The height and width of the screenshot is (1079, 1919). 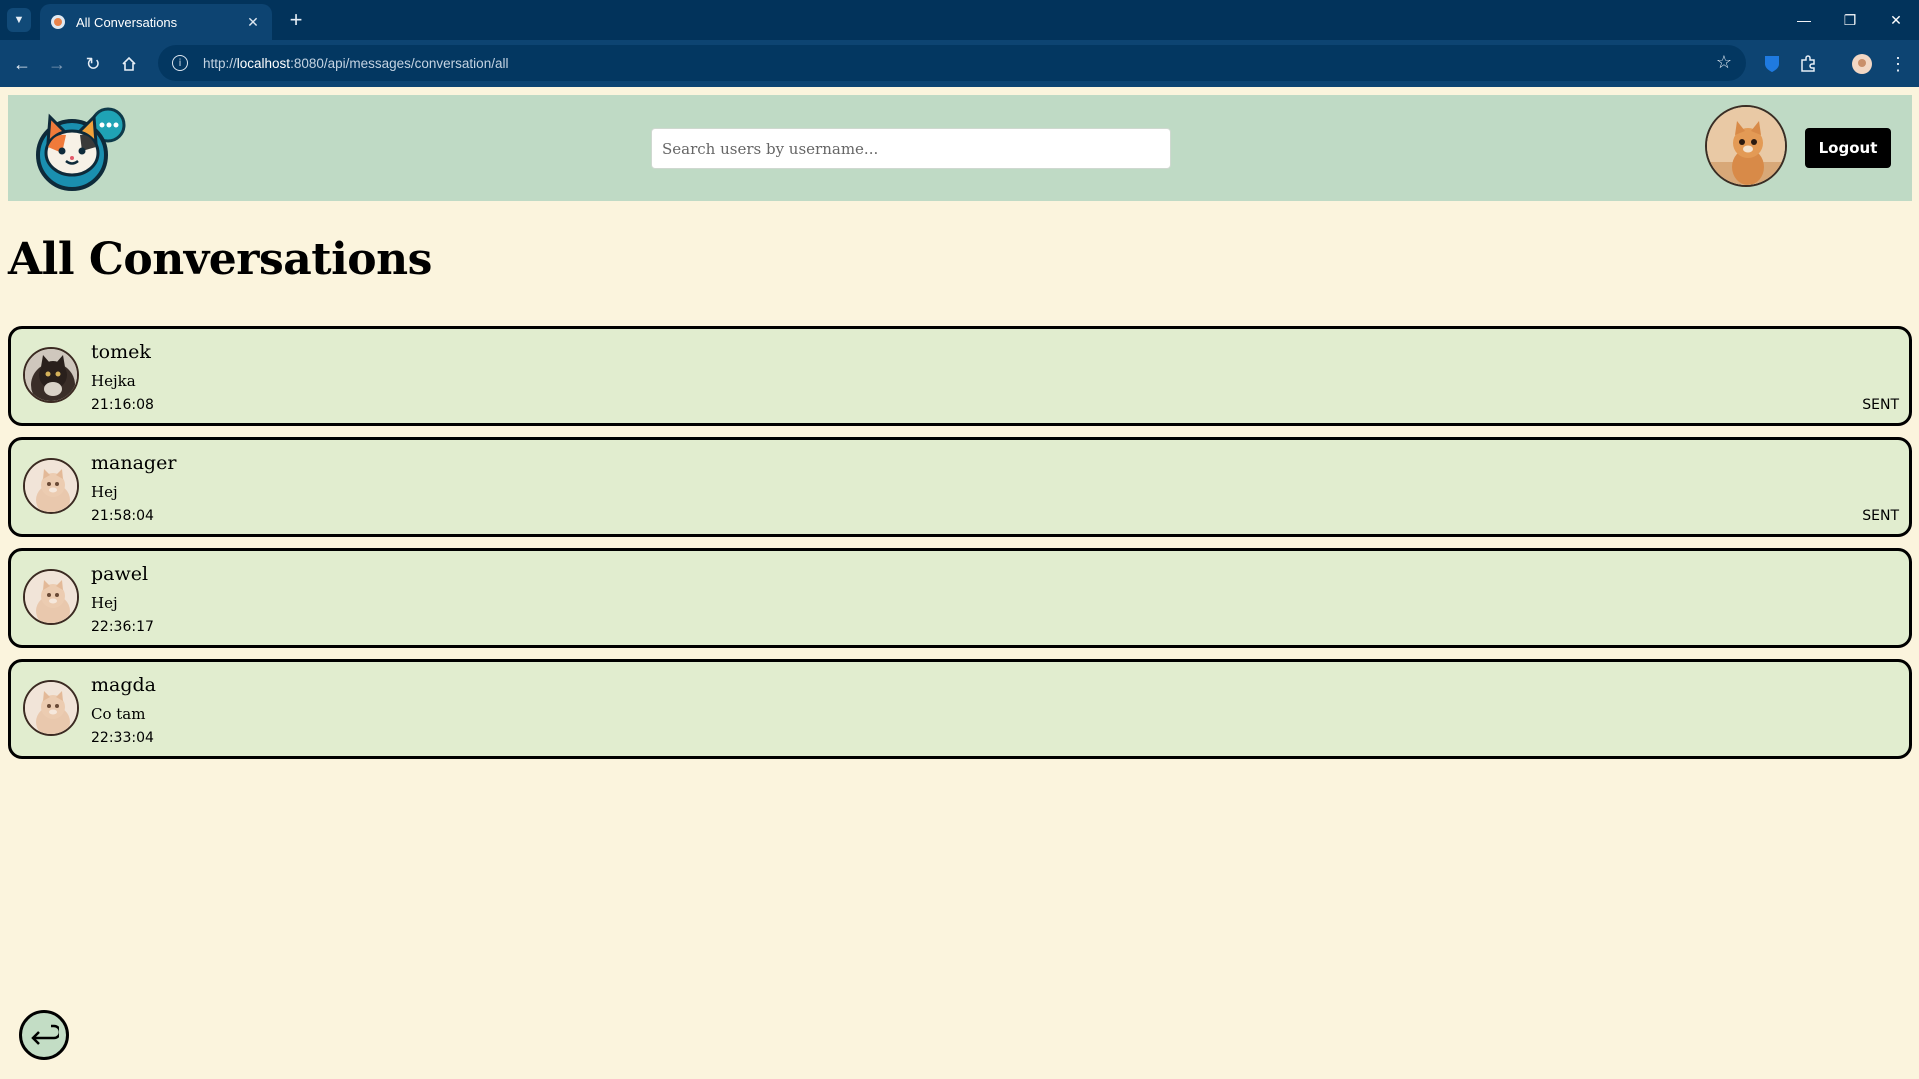 I want to click on site-info-icon: i, so click(x=180, y=63).